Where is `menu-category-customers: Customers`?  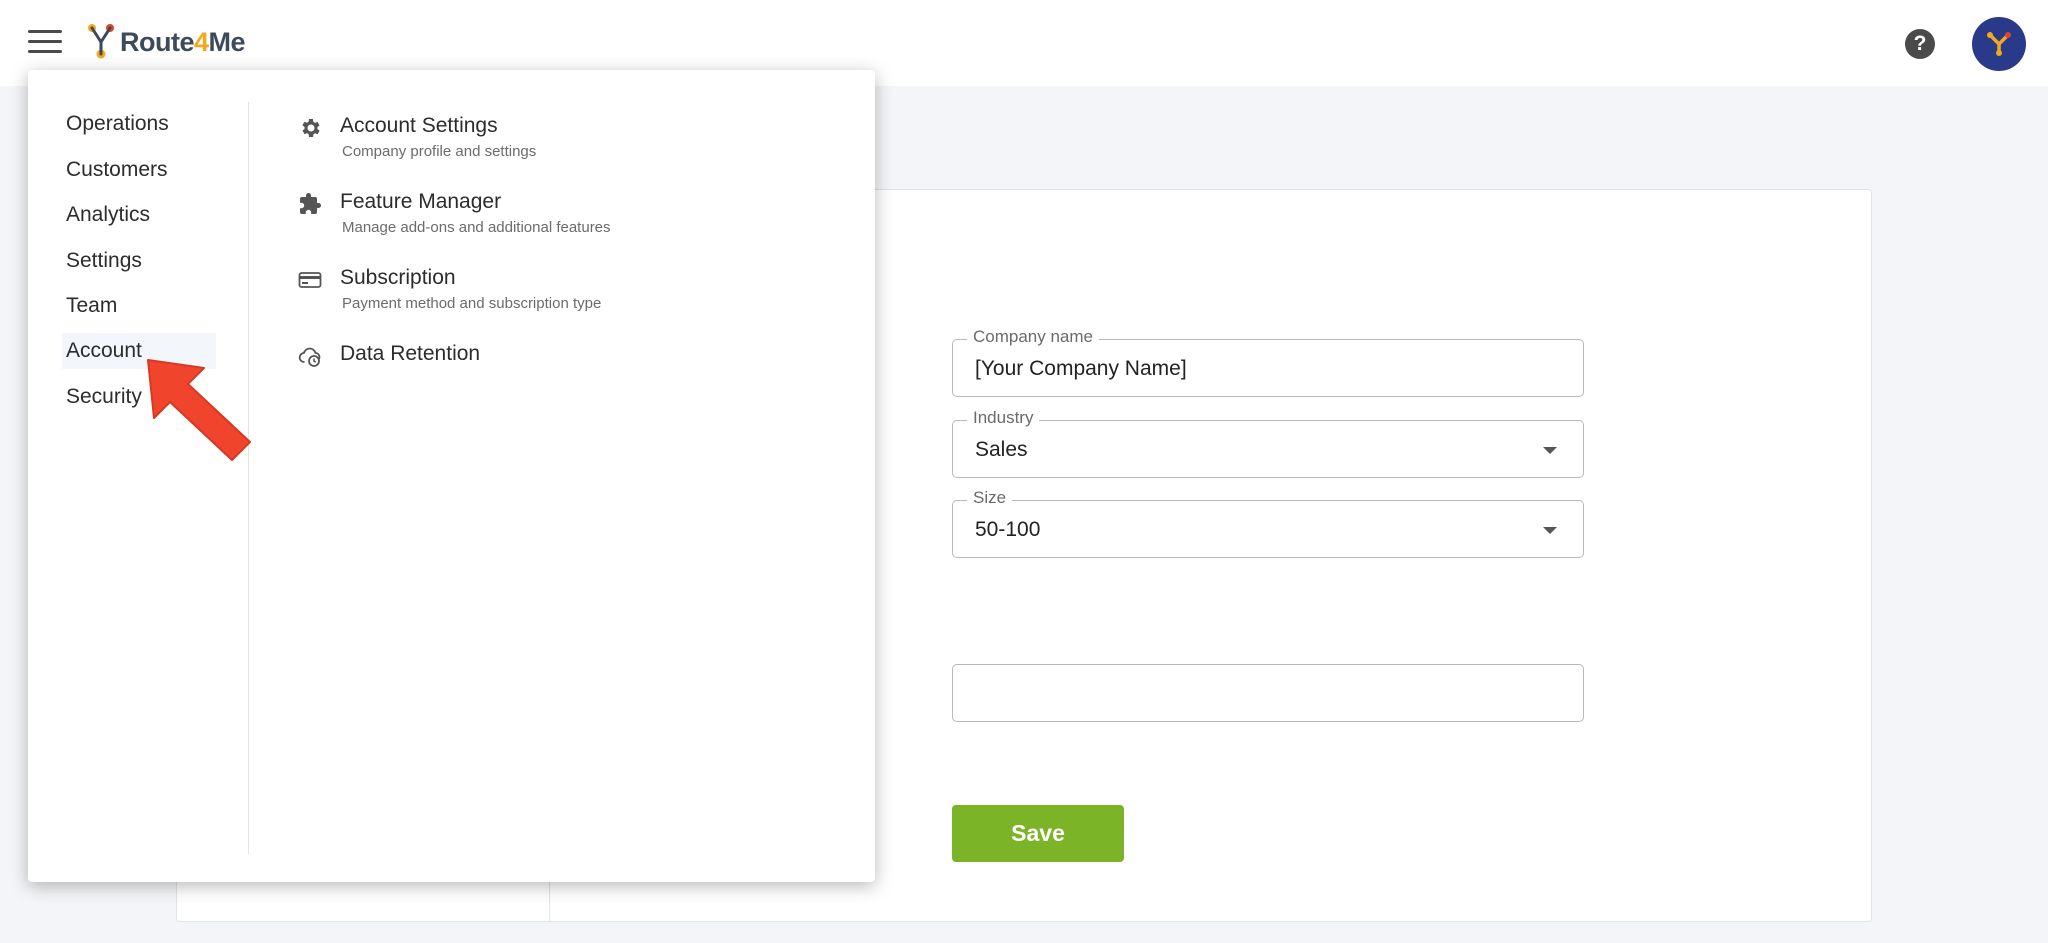 menu-category-customers: Customers is located at coordinates (141, 170).